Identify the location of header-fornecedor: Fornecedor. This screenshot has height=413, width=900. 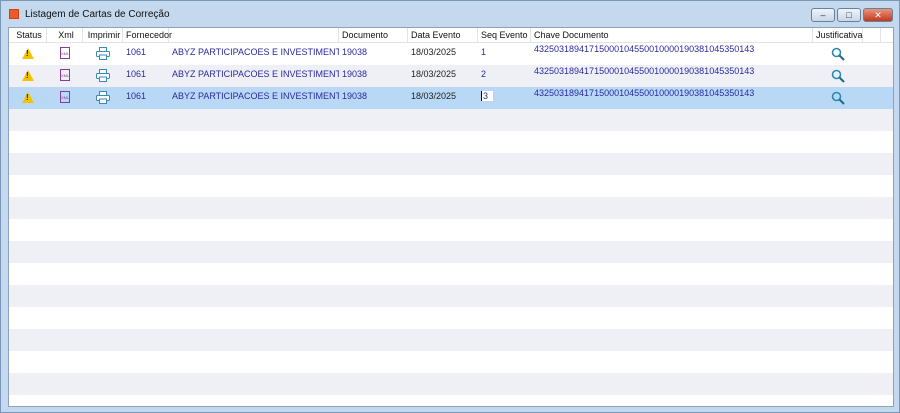
(147, 35).